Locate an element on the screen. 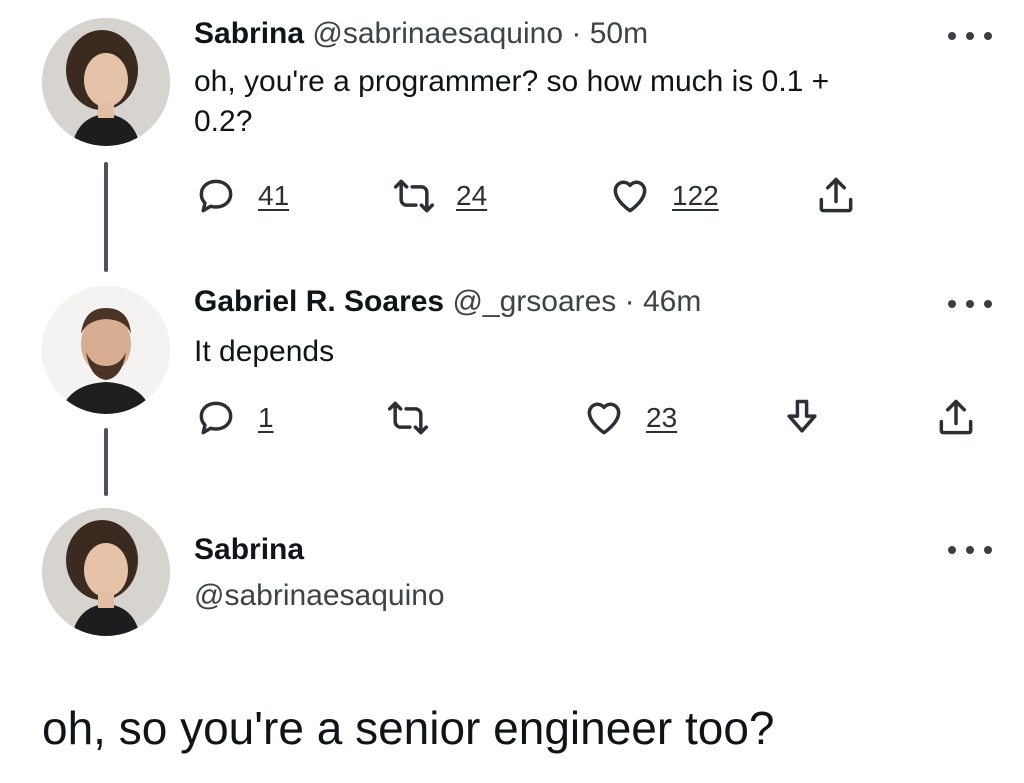 The height and width of the screenshot is (783, 1024). download-icon is located at coordinates (802, 416).